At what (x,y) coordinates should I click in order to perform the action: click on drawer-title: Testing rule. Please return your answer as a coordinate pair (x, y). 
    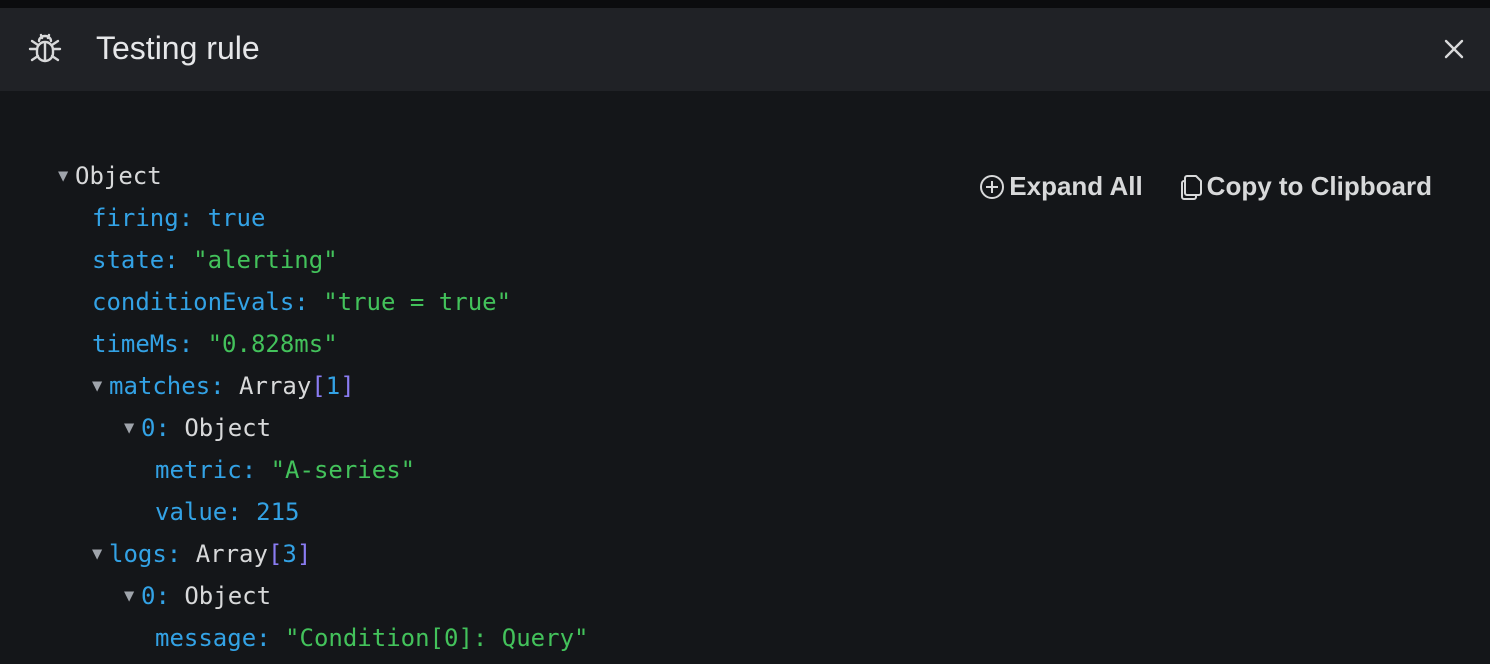
    Looking at the image, I should click on (178, 48).